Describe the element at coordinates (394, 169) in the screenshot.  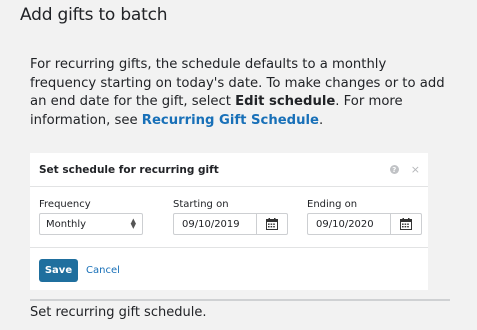
I see `help-icon: ?` at that location.